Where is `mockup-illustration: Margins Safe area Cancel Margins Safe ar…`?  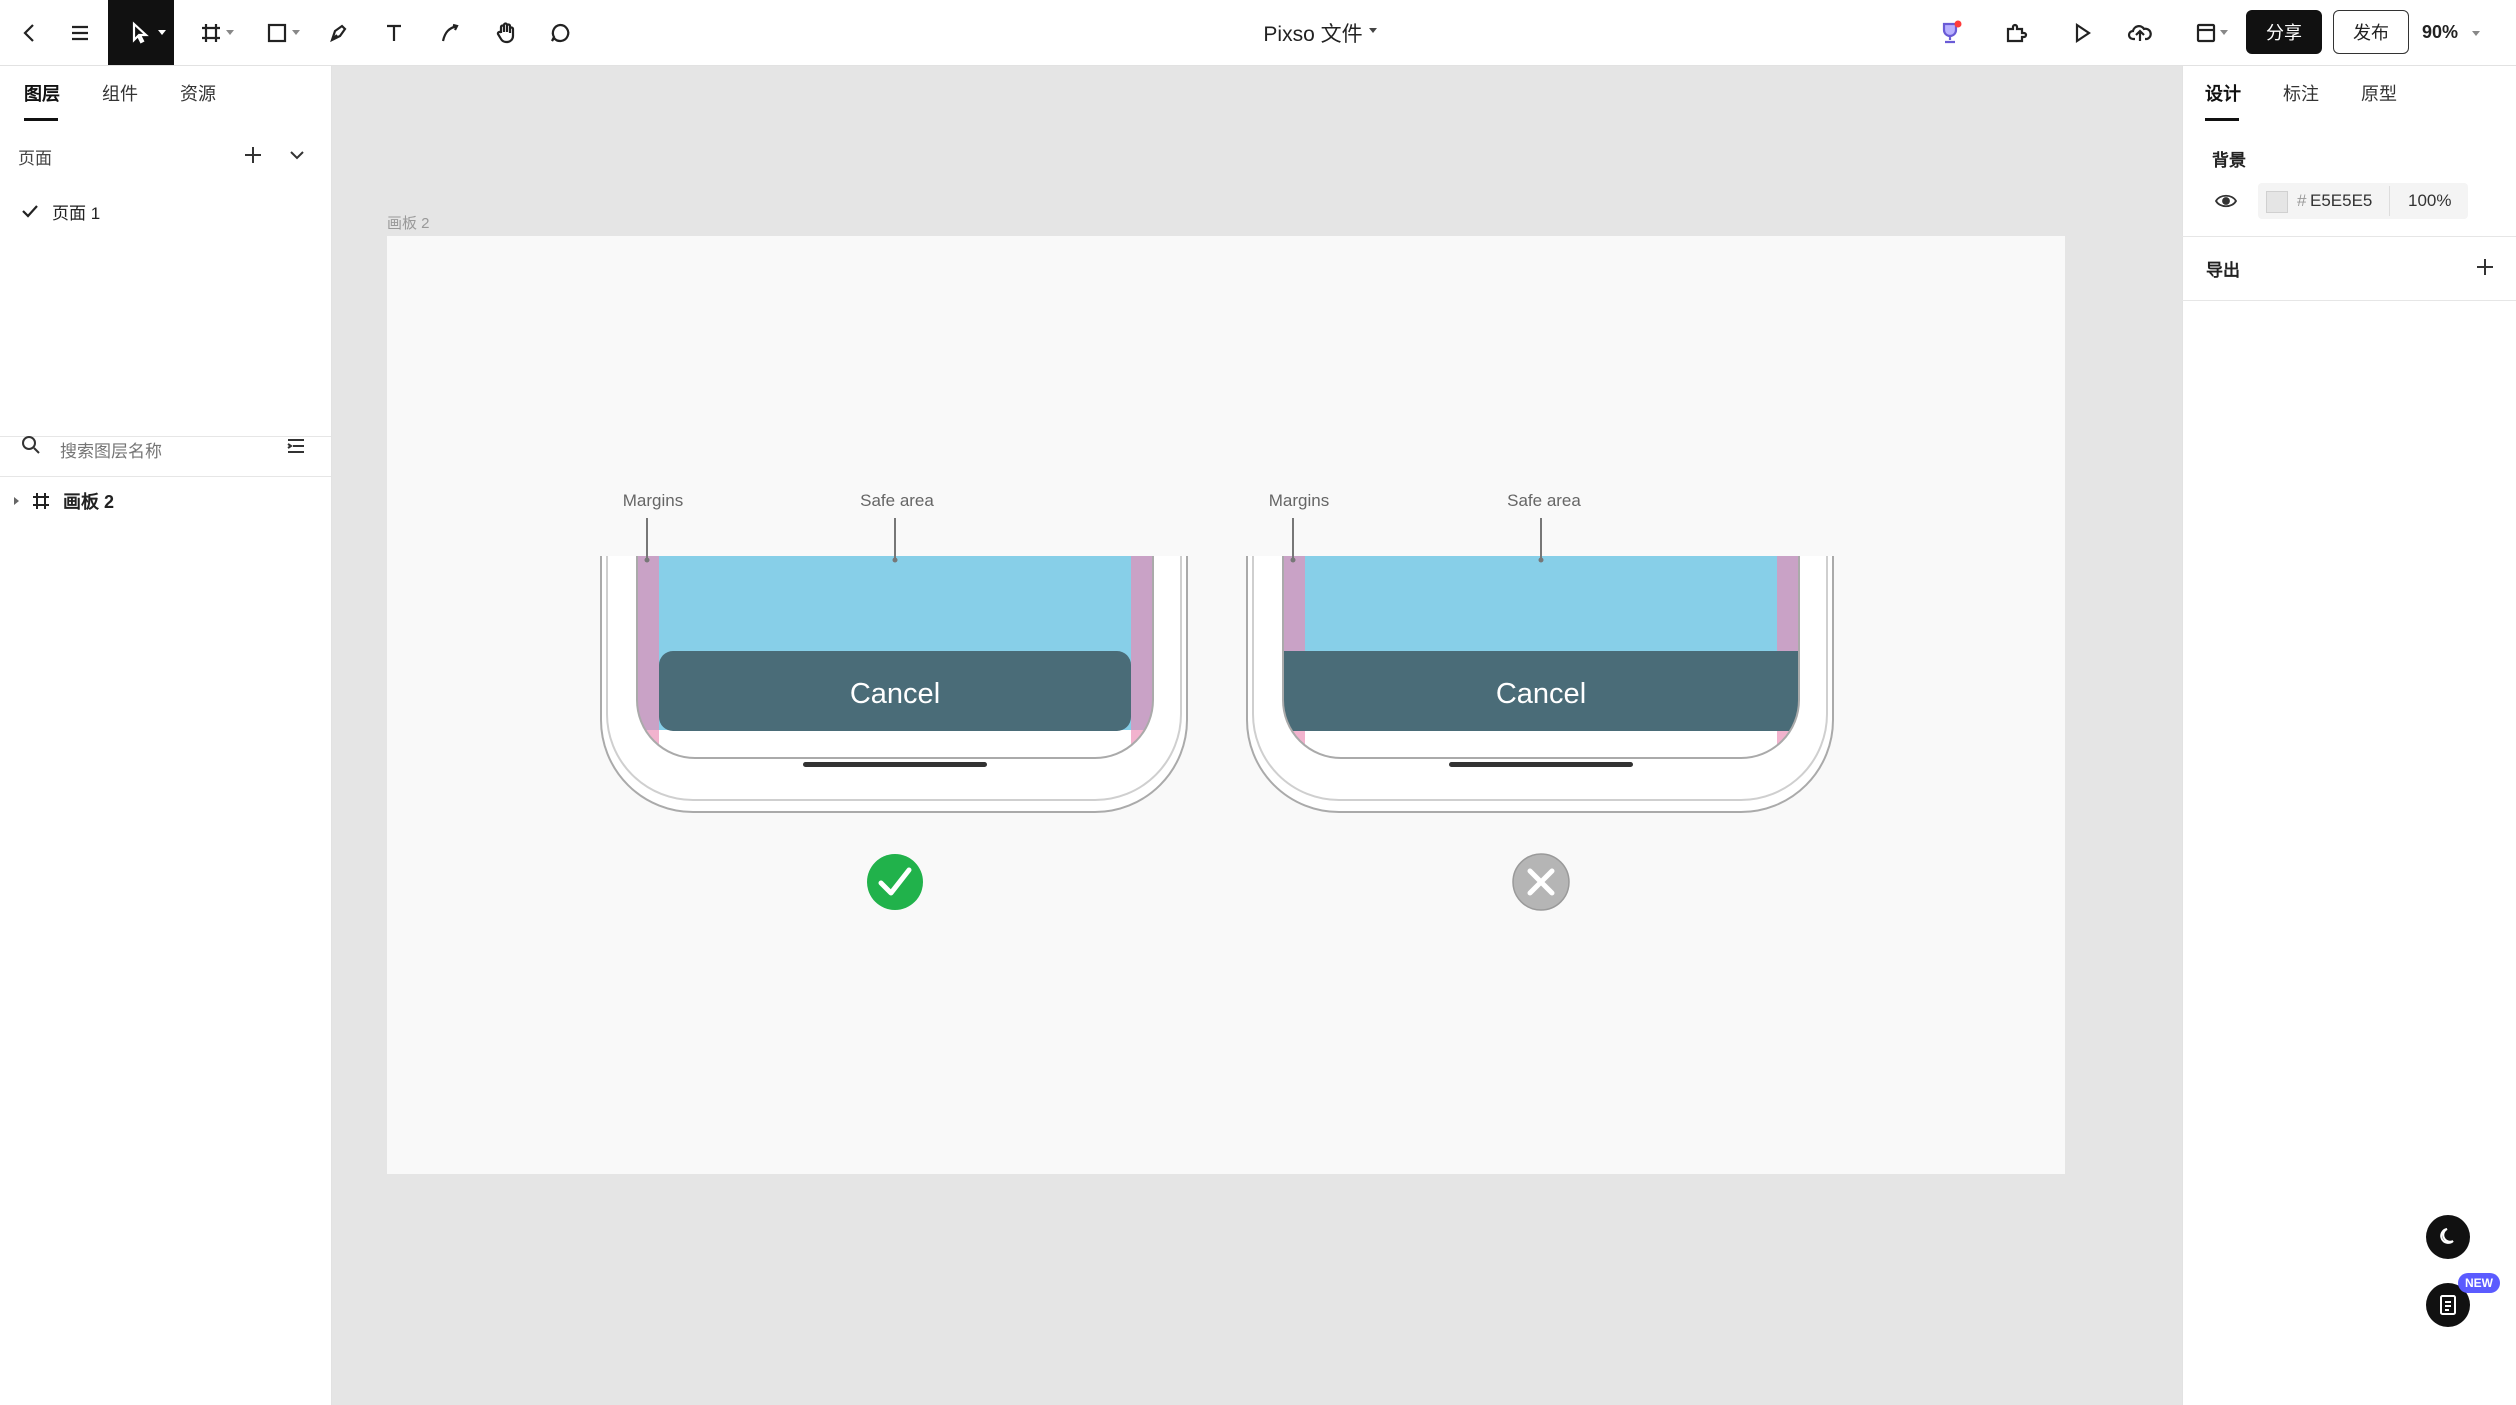
mockup-illustration: Margins Safe area Cancel Margins Safe ar… is located at coordinates (1217, 701).